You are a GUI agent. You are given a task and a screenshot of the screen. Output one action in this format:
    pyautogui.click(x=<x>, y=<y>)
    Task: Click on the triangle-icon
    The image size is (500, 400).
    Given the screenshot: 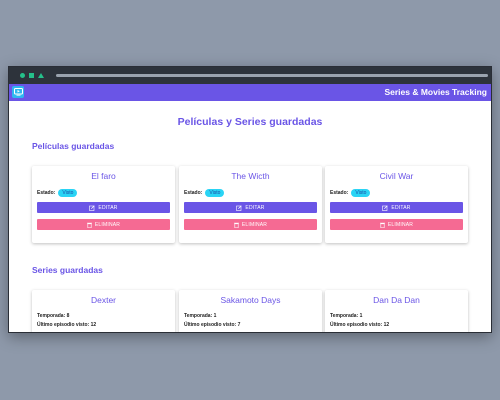 What is the action you would take?
    pyautogui.click(x=41, y=75)
    